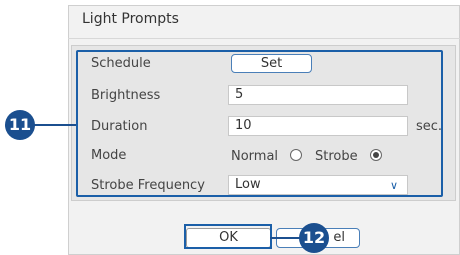 The width and height of the screenshot is (460, 255). What do you see at coordinates (54, 125) in the screenshot?
I see `callout-11-line` at bounding box center [54, 125].